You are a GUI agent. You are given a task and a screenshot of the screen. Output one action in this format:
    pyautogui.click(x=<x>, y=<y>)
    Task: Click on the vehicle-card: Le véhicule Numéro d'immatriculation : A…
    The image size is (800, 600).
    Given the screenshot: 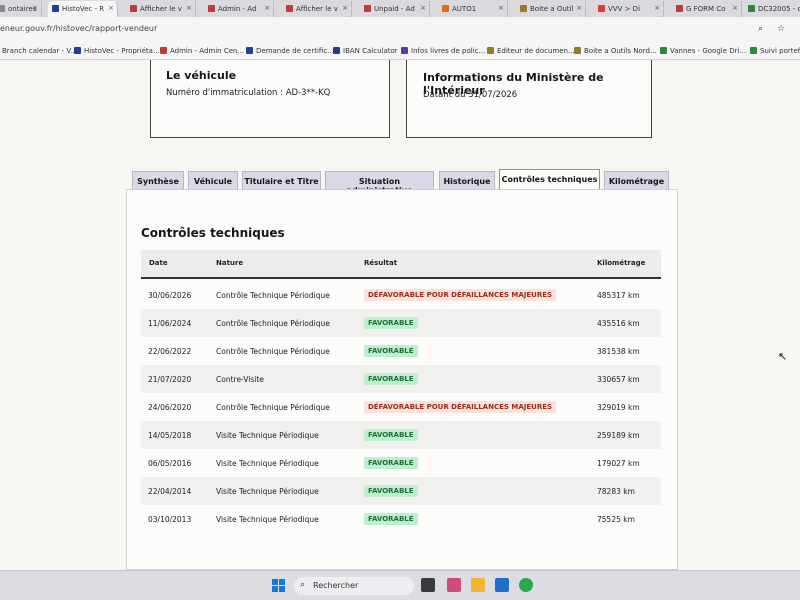 What is the action you would take?
    pyautogui.click(x=270, y=99)
    